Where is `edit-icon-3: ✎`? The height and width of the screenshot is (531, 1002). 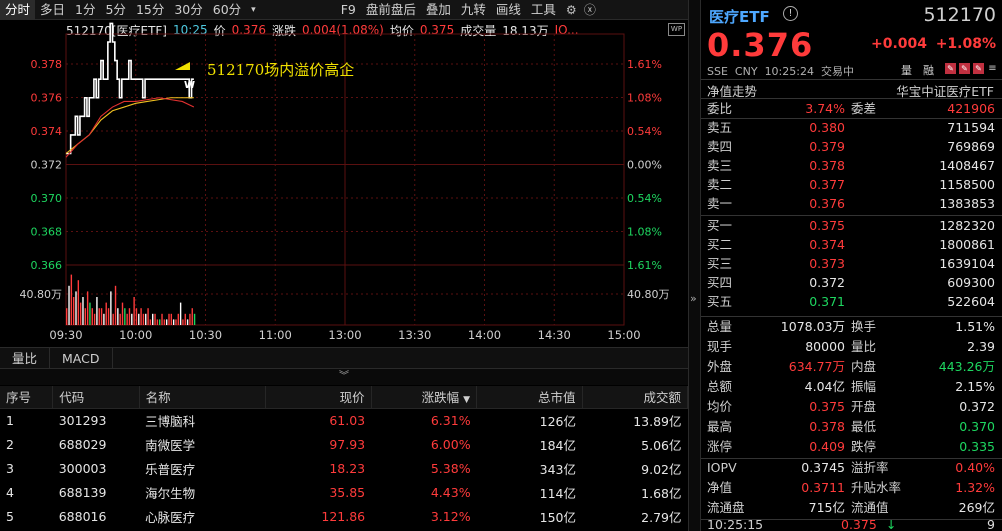 edit-icon-3: ✎ is located at coordinates (978, 68).